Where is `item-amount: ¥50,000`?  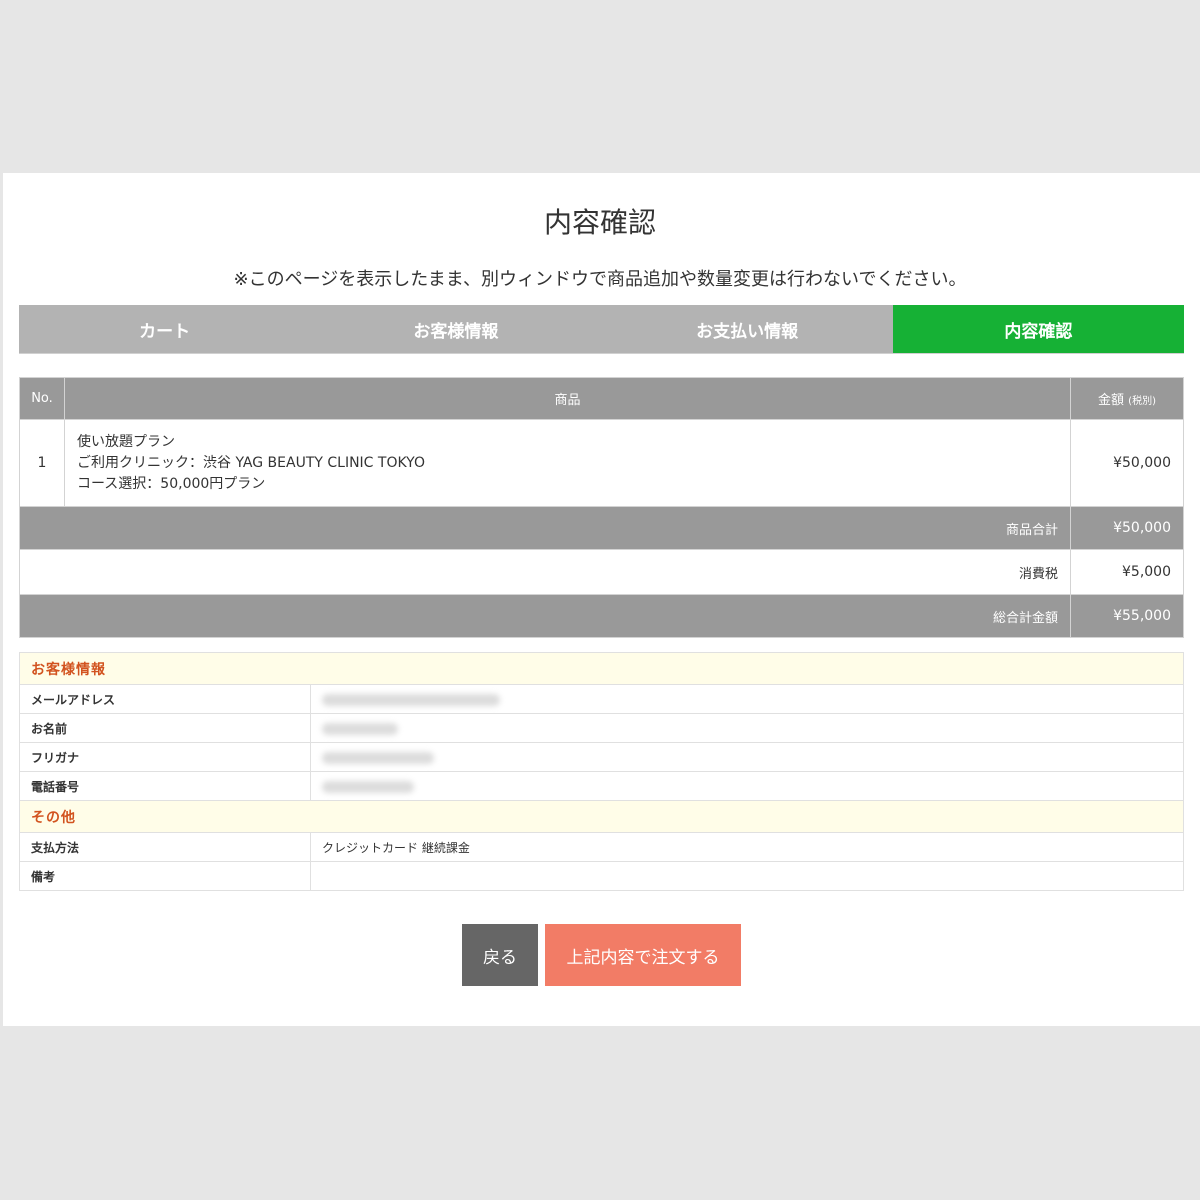
item-amount: ¥50,000 is located at coordinates (1127, 463).